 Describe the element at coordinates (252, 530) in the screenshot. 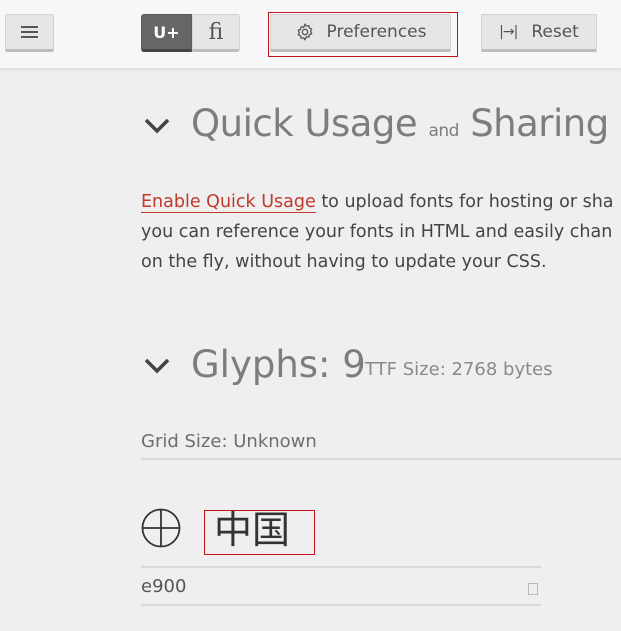

I see `glyph-name-field: 中国` at that location.